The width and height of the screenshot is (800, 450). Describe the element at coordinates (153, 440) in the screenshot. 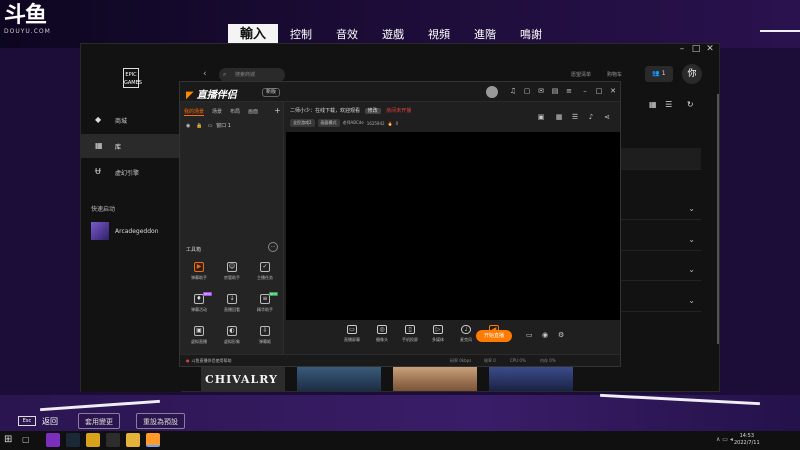

I see `douyu-app-icon` at that location.